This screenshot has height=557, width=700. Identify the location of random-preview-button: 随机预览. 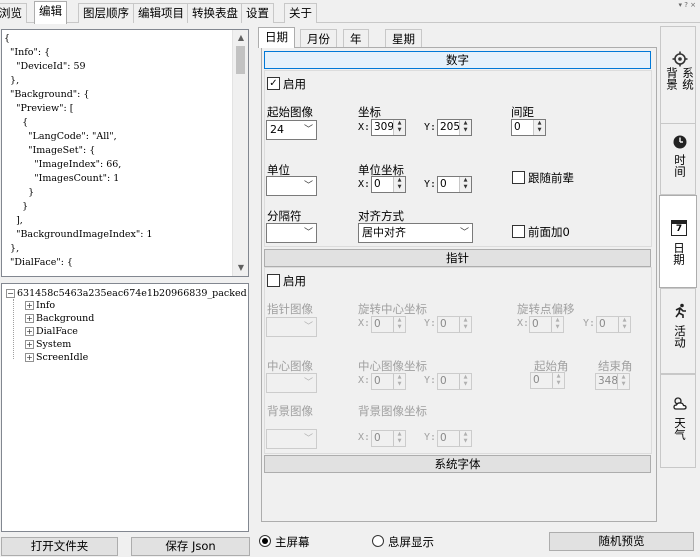
(621, 541).